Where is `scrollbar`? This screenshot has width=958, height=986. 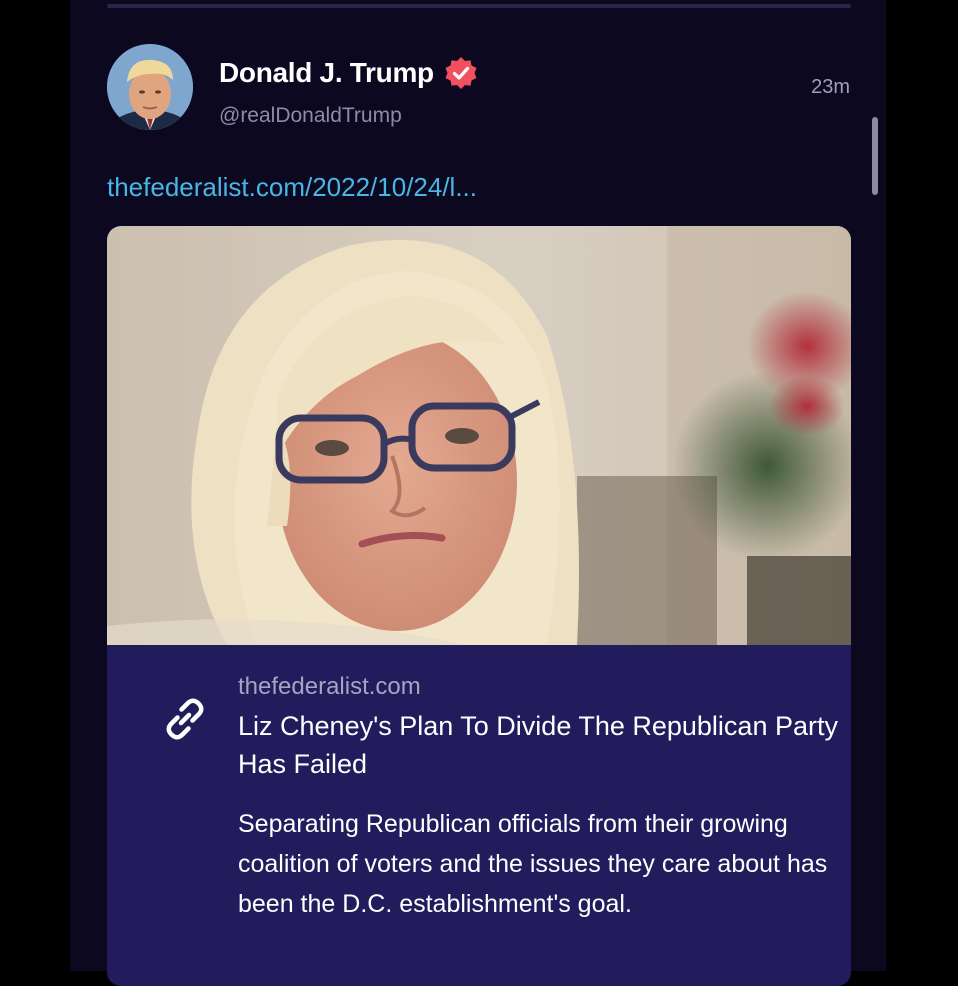 scrollbar is located at coordinates (875, 156).